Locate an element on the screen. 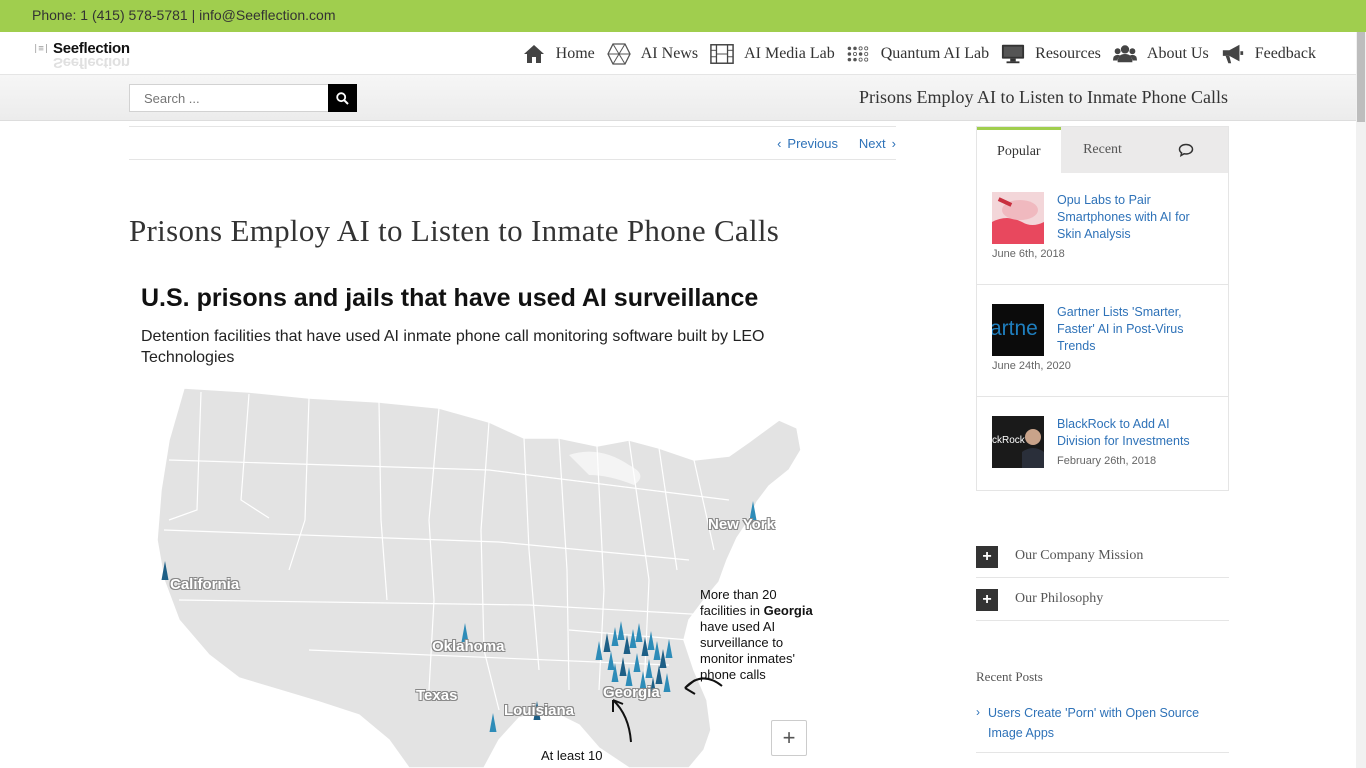 The width and height of the screenshot is (1366, 768). nav-label: Quantum AI Lab is located at coordinates (935, 53).